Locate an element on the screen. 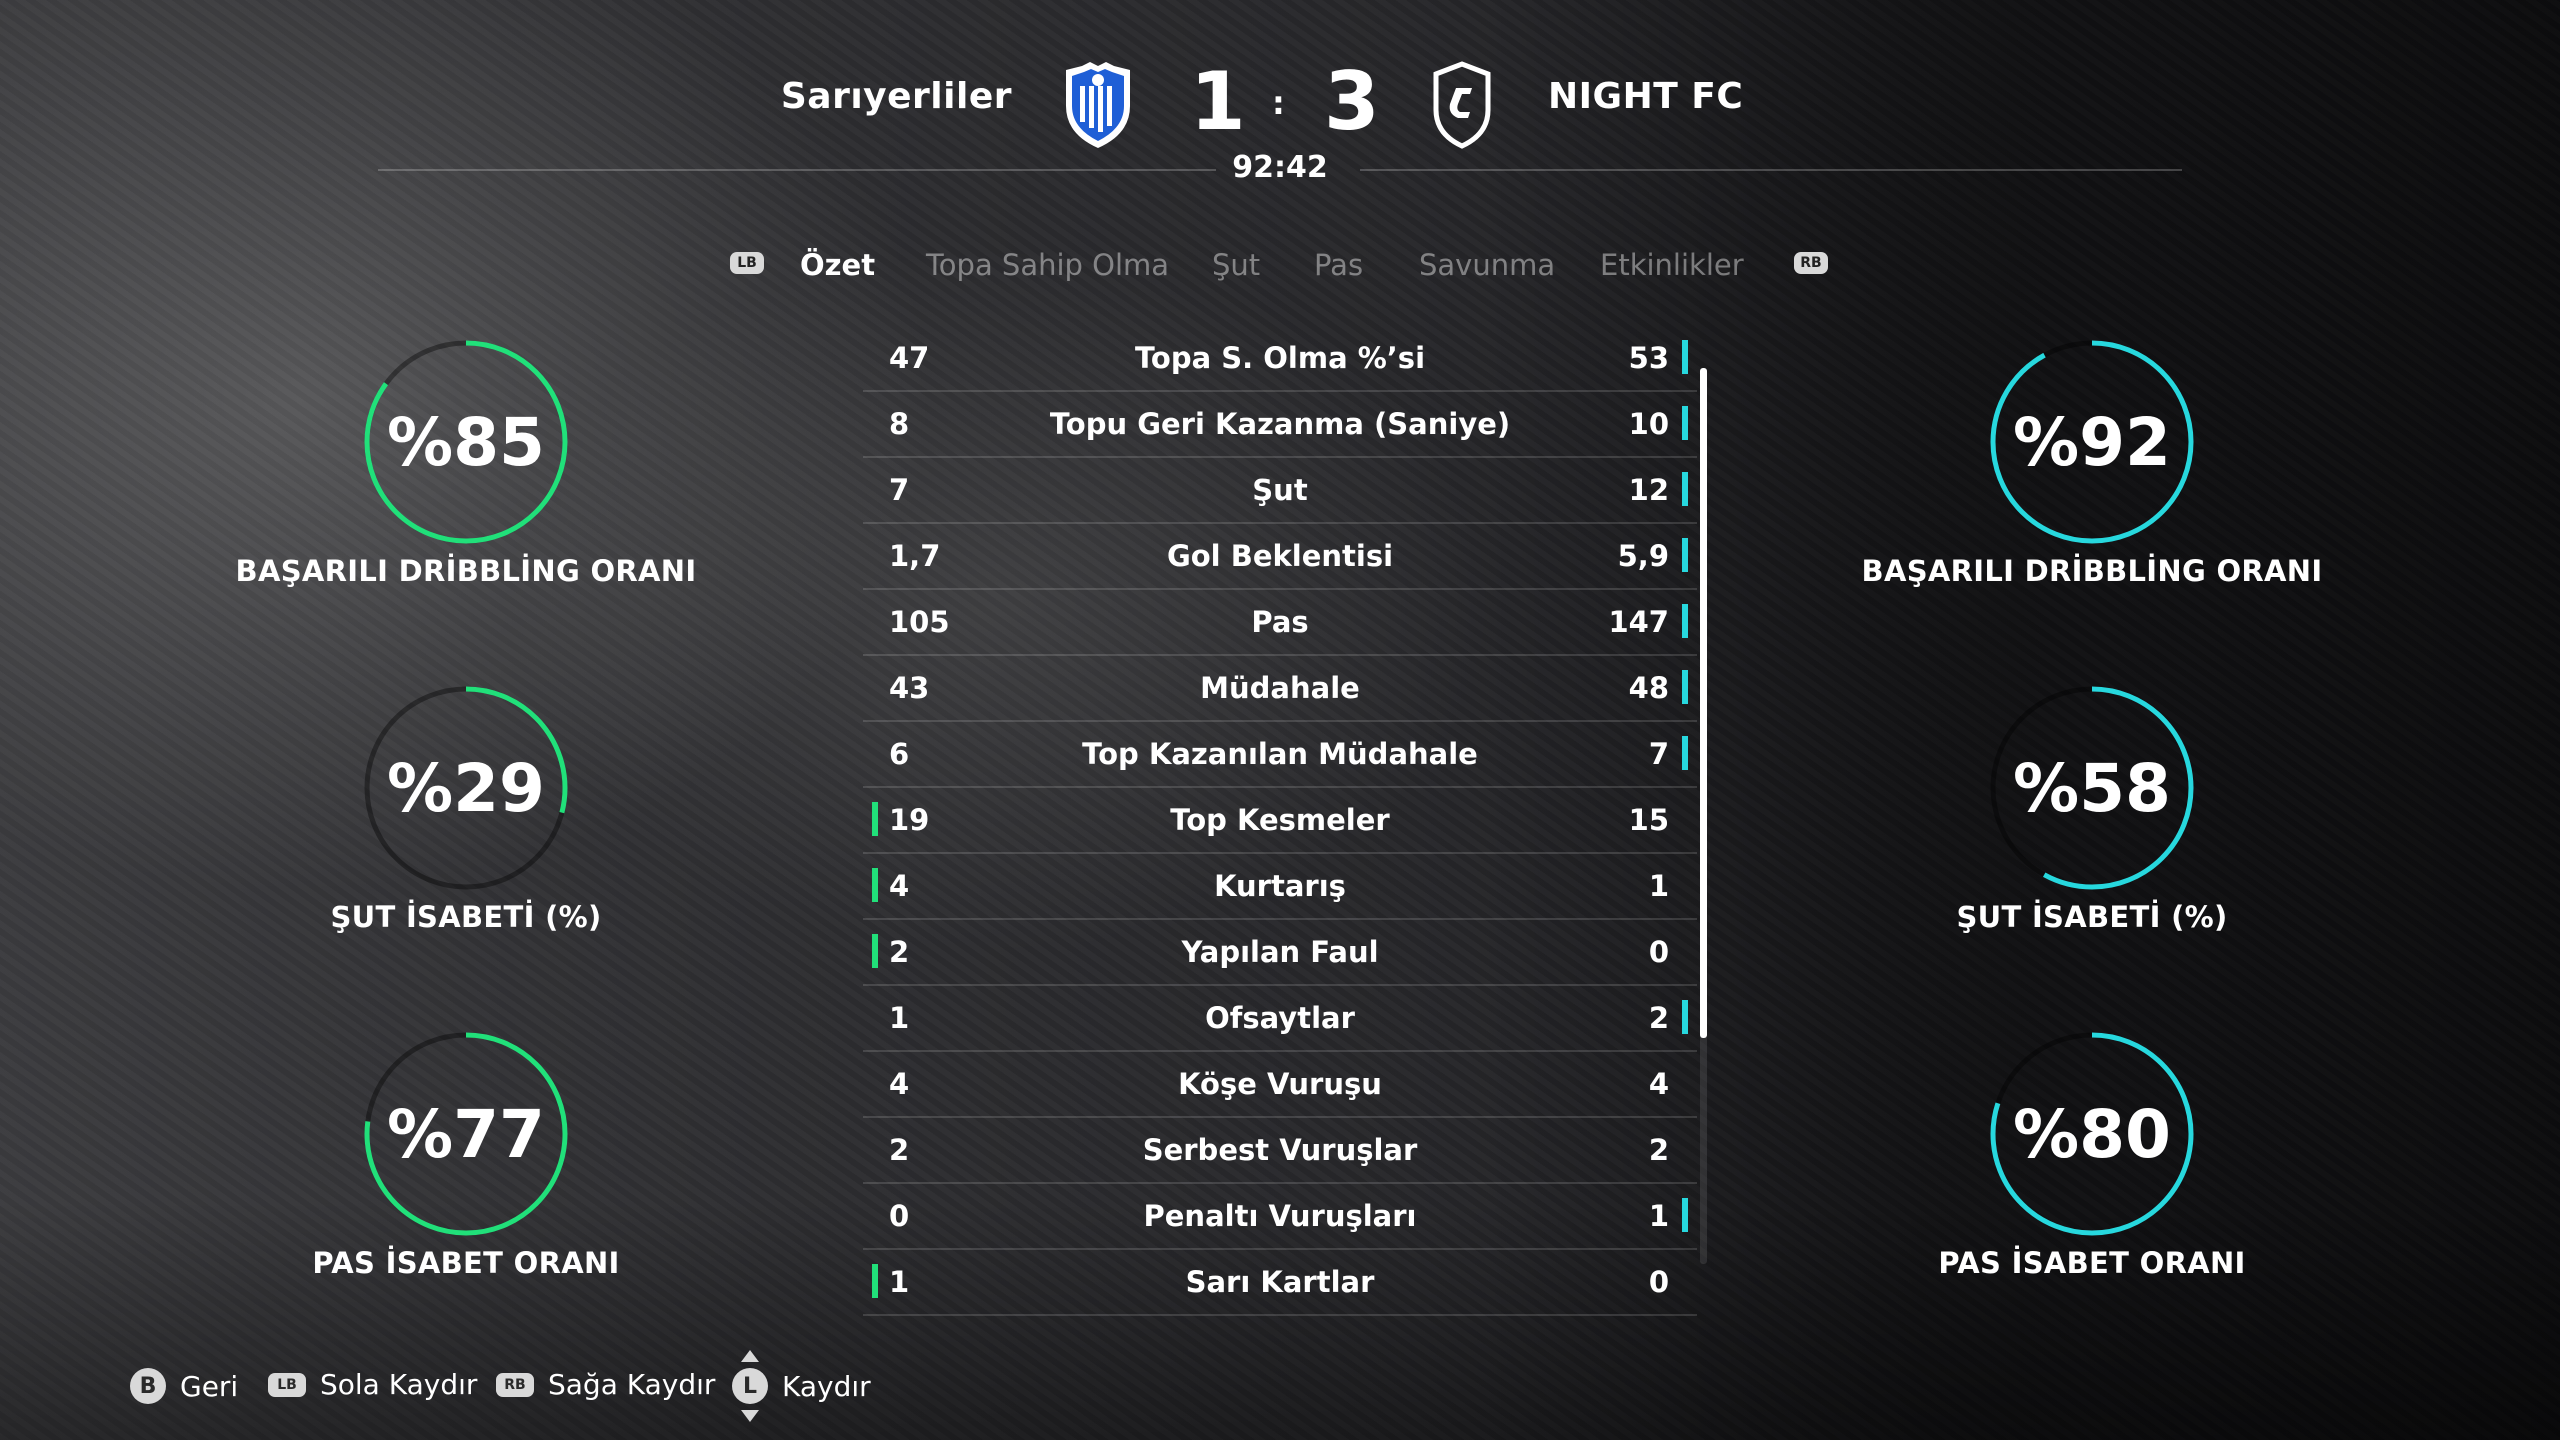  home-team-crest-icon is located at coordinates (1098, 105).